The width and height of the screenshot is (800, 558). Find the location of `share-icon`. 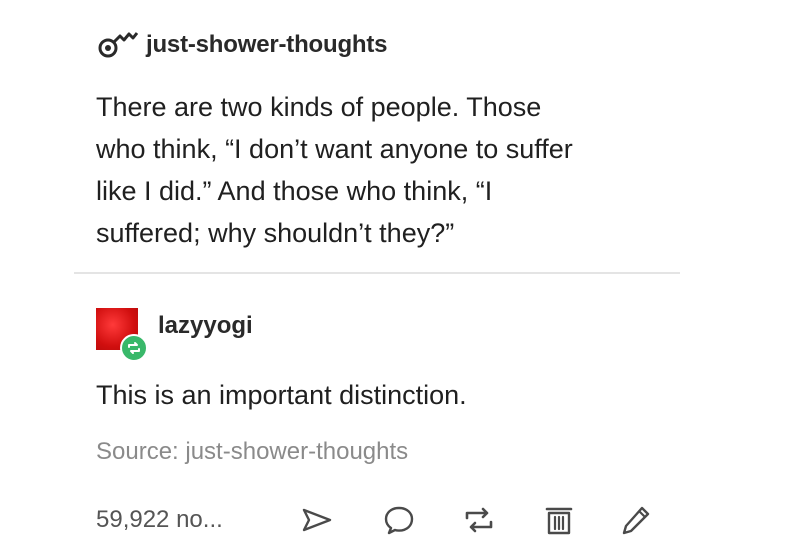

share-icon is located at coordinates (317, 520).